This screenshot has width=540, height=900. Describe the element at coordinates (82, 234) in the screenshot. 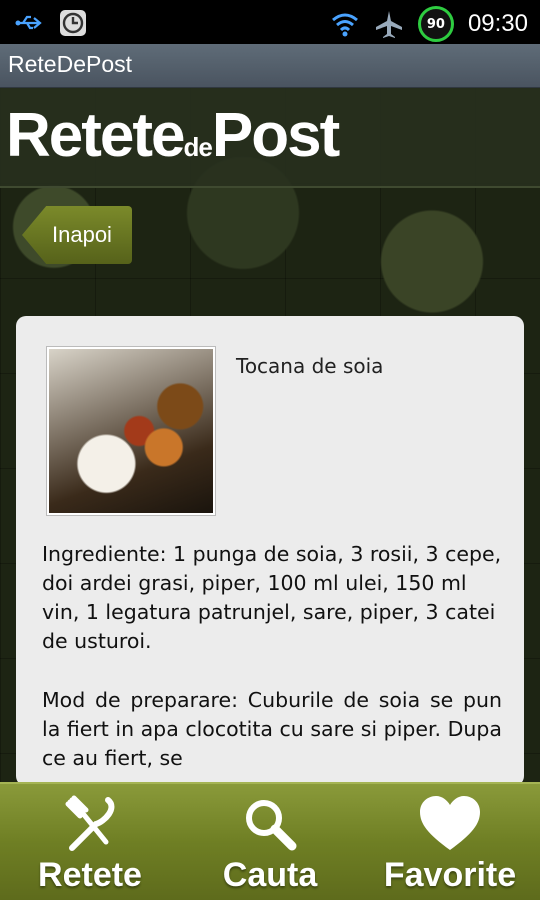

I see `back-button-label: Inapoi` at that location.